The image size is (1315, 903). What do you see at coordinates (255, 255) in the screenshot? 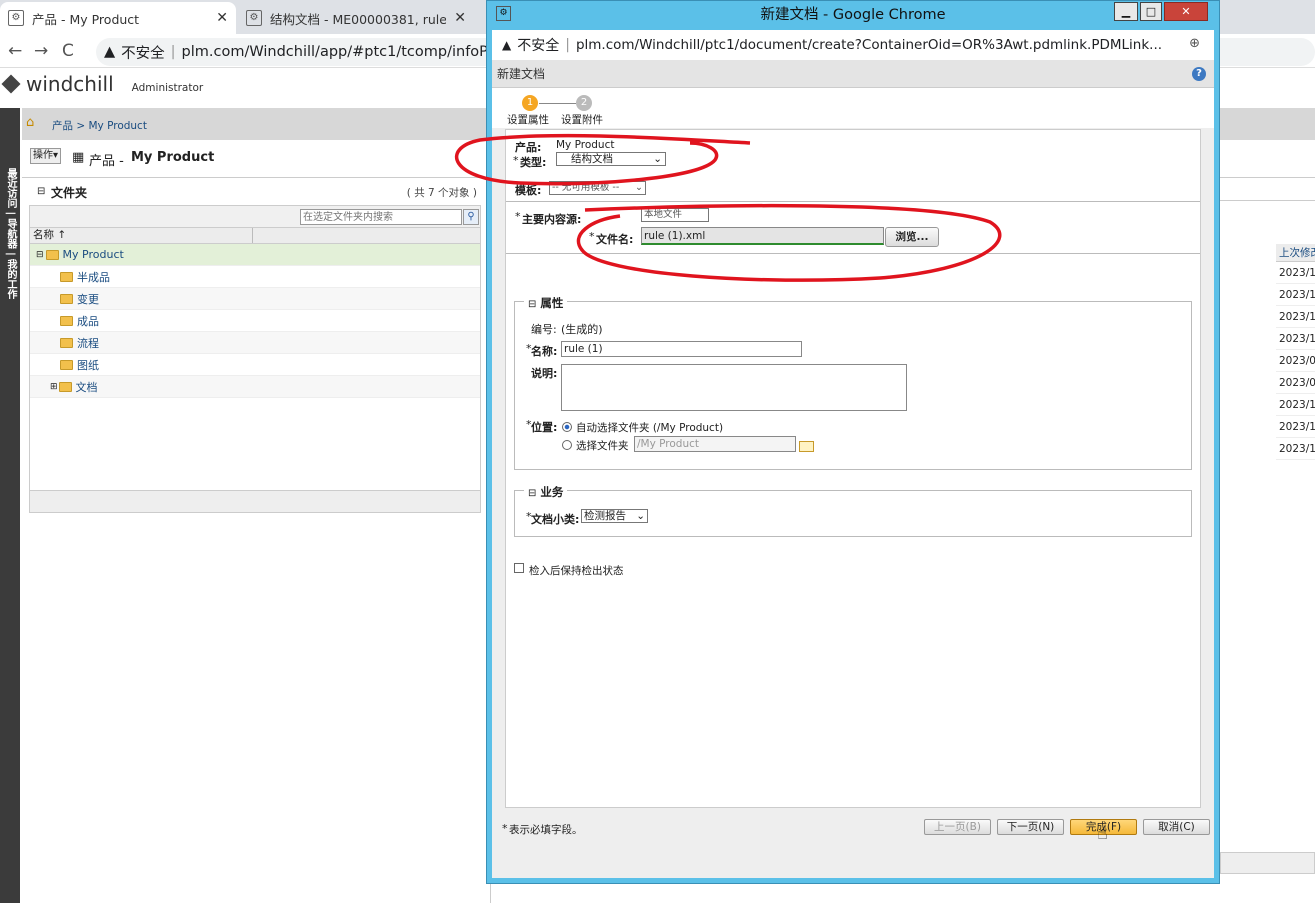
I see `table-row: ⊟ My Product` at bounding box center [255, 255].